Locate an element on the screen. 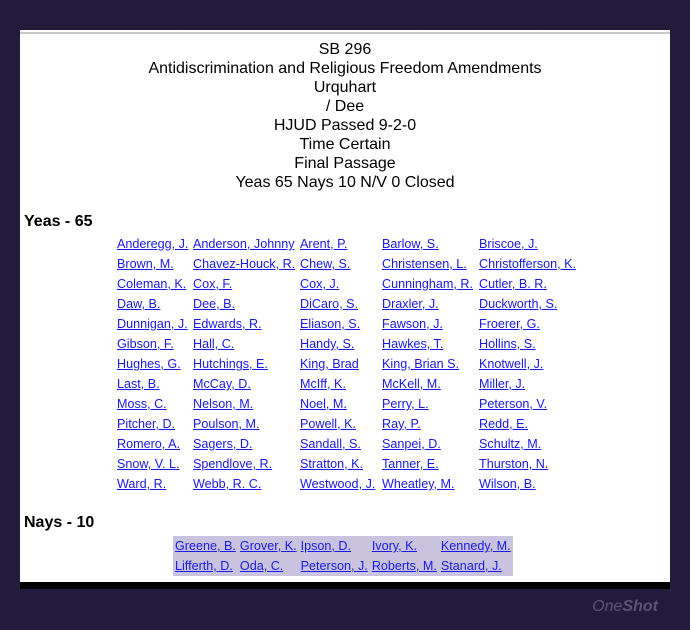 The image size is (690, 630). legislator-link: Edwards, R. is located at coordinates (227, 324).